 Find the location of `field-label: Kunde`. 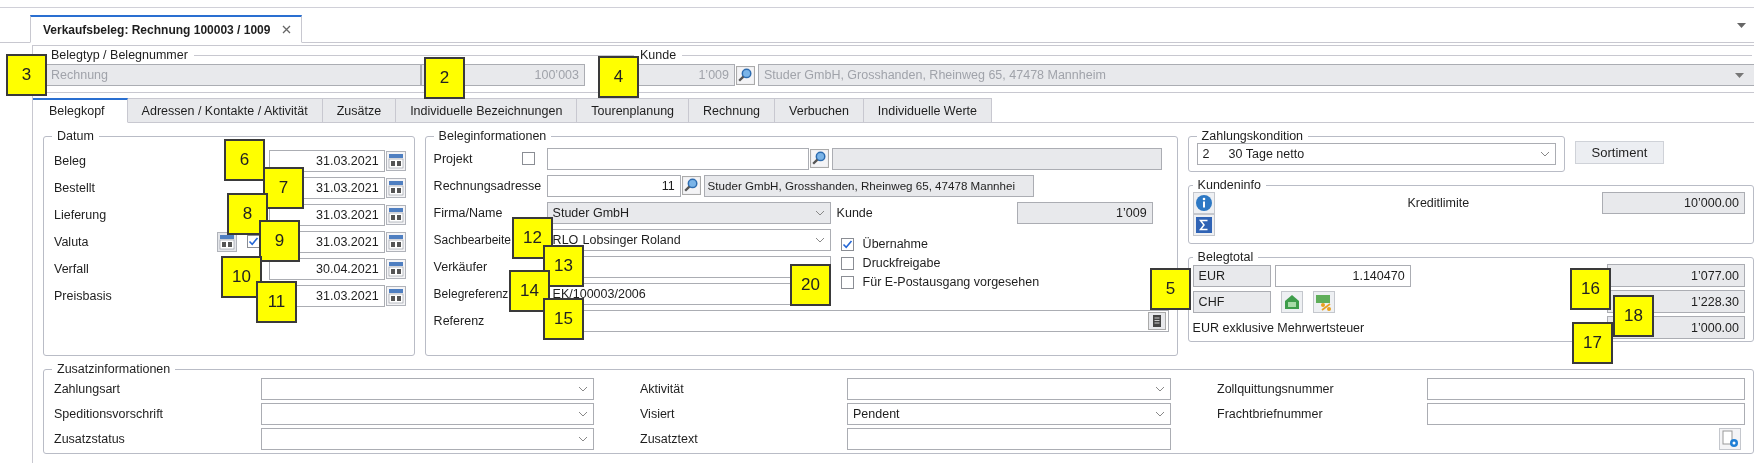

field-label: Kunde is located at coordinates (854, 212).